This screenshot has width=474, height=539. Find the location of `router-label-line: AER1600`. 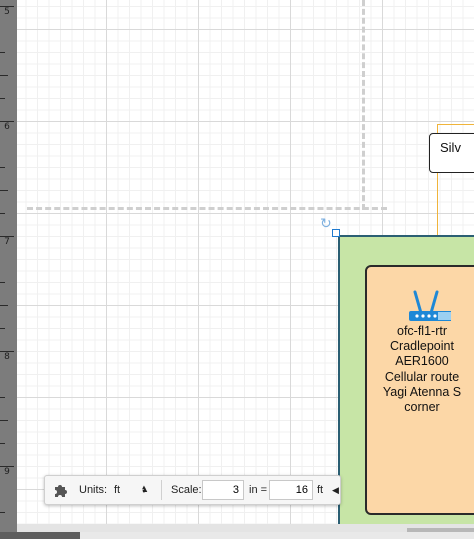

router-label-line: AER1600 is located at coordinates (422, 361).